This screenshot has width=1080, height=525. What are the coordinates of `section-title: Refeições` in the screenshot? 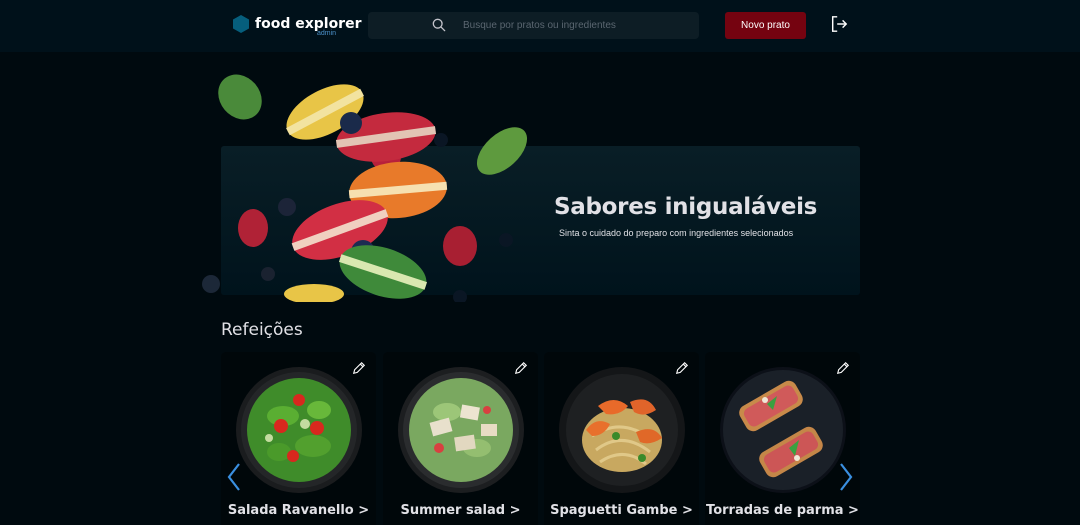 It's located at (262, 330).